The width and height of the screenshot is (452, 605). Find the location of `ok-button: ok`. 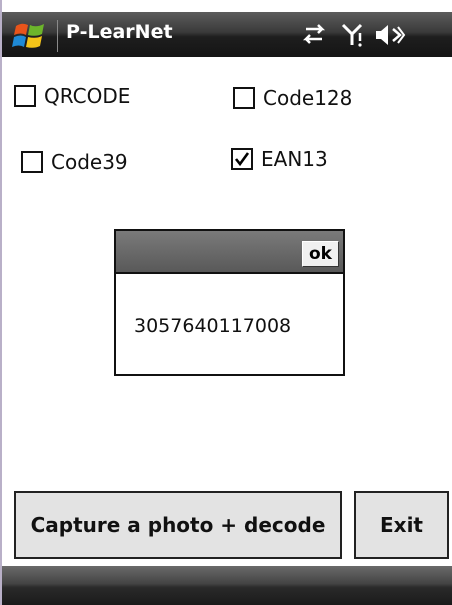

ok-button: ok is located at coordinates (320, 254).